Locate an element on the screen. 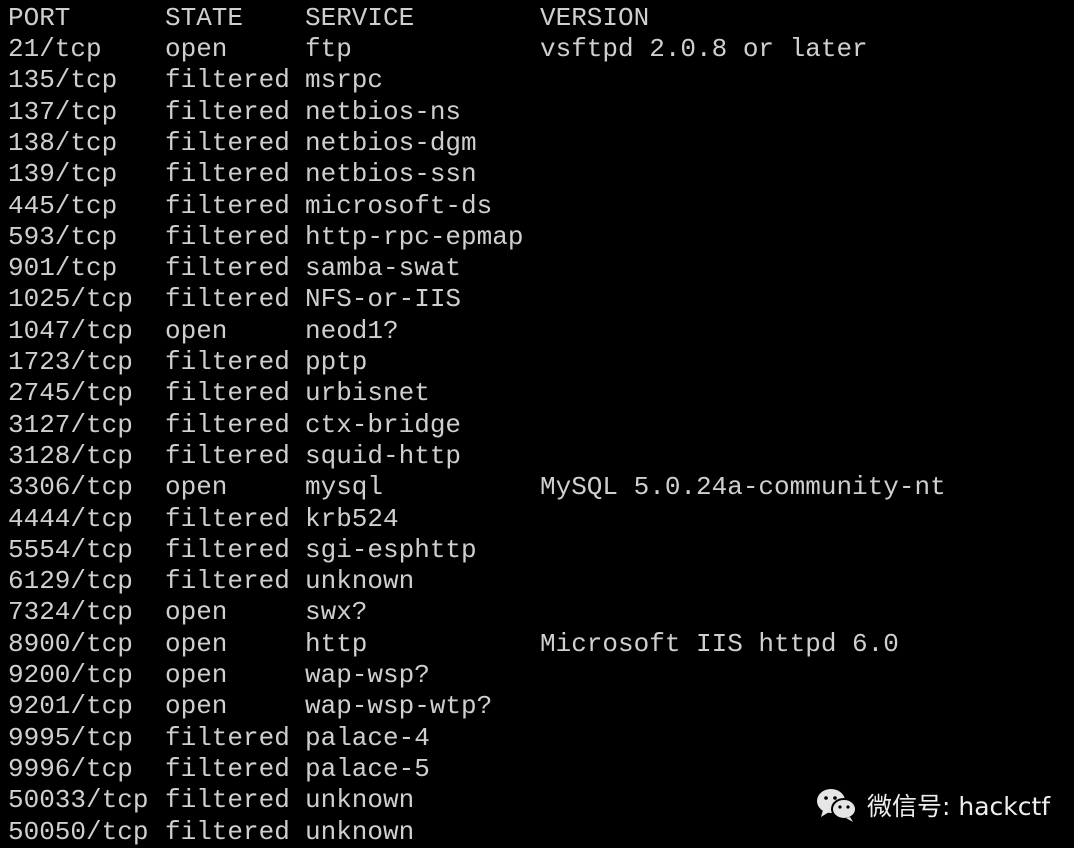  wechat-icon is located at coordinates (837, 805).